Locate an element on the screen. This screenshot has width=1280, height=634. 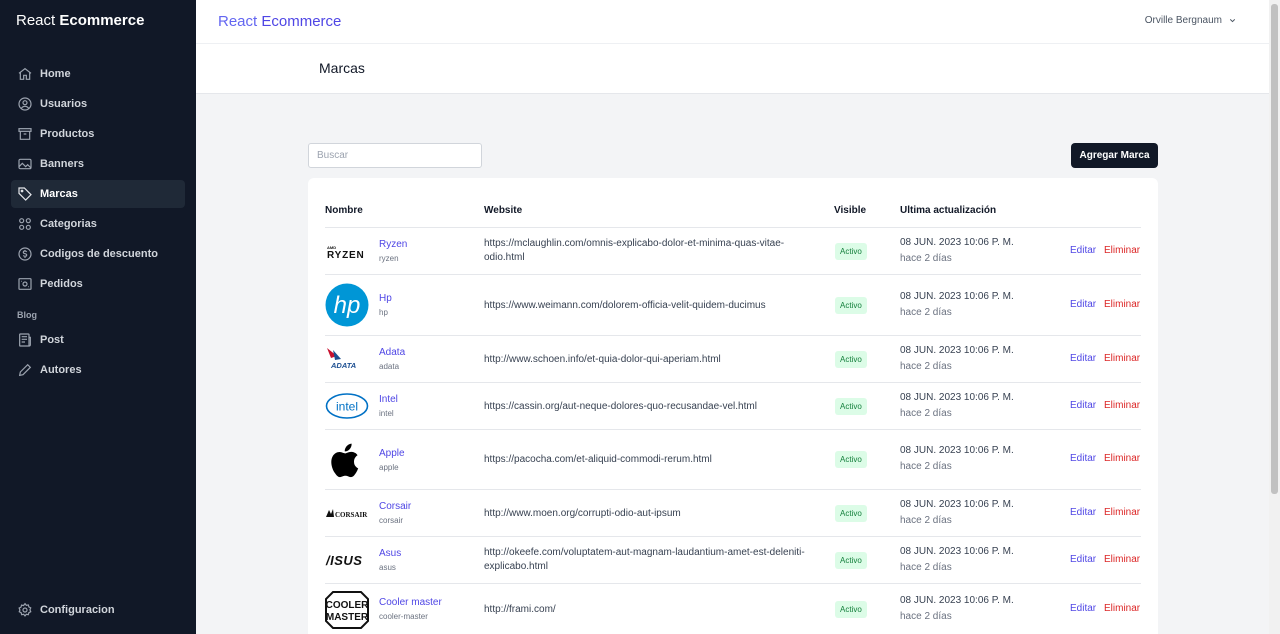
sidebar-item-usuarios: Usuarios is located at coordinates (98, 104).